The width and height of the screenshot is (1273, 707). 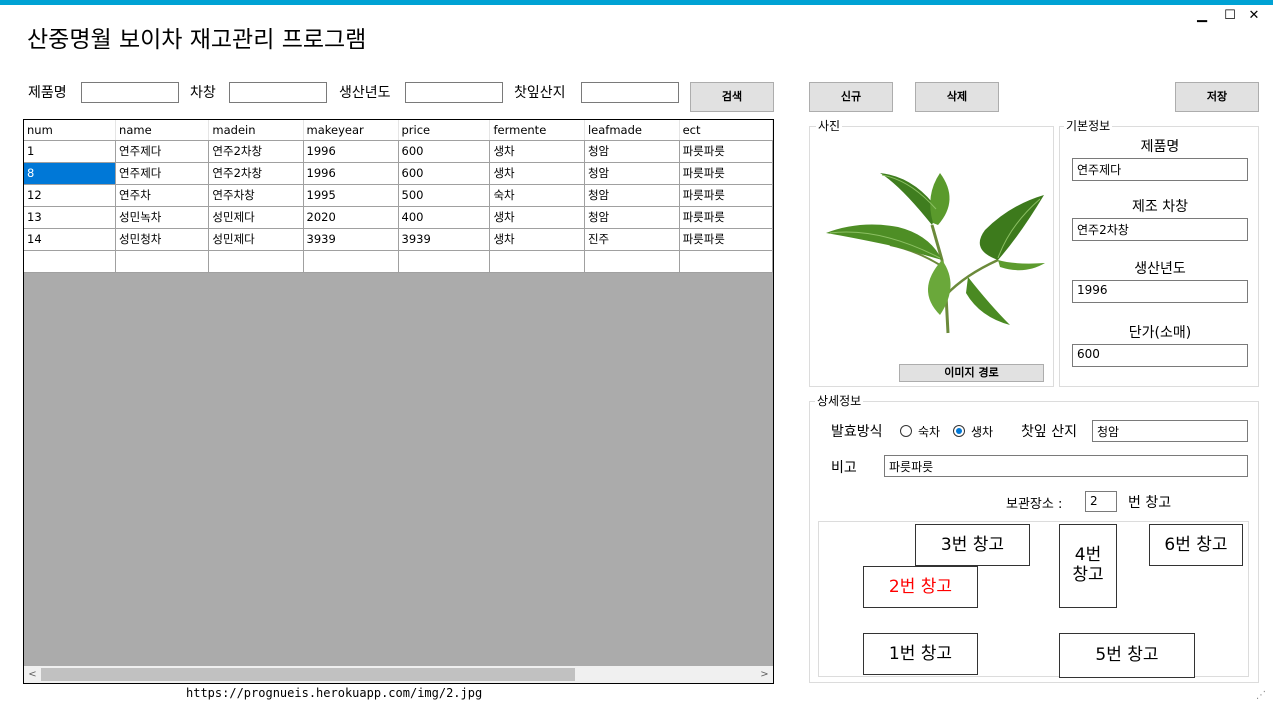 I want to click on table-row: 13 성민녹차 성민제다 2020 400 생차 청암 파릇파릇, so click(x=398, y=217).